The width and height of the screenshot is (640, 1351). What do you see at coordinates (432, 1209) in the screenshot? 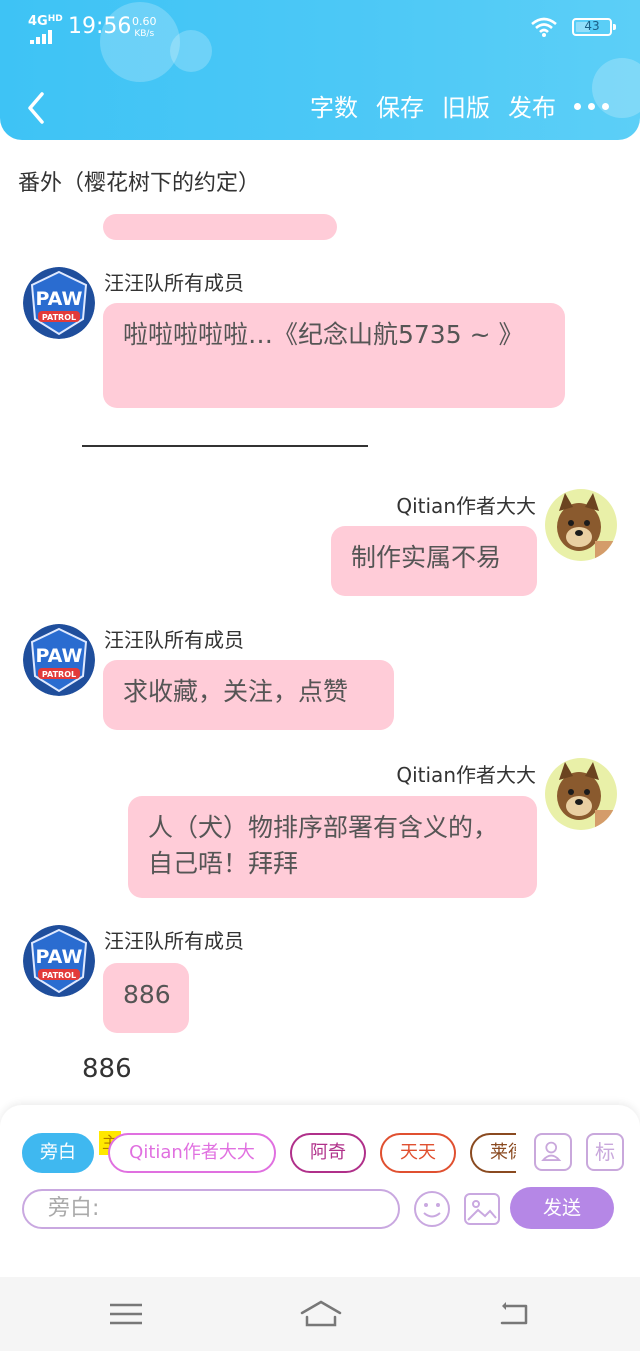
I see `smiley-icon` at bounding box center [432, 1209].